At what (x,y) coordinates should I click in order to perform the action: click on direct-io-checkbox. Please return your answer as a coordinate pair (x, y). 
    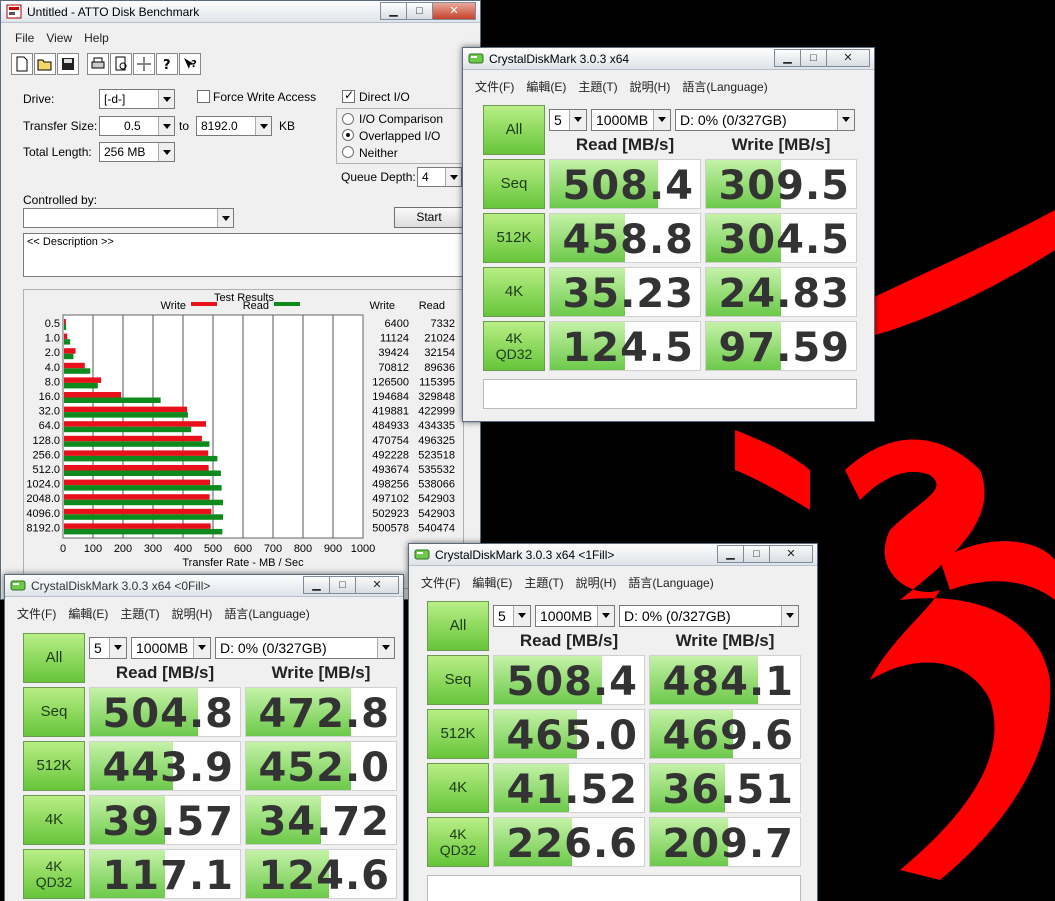
    Looking at the image, I should click on (348, 95).